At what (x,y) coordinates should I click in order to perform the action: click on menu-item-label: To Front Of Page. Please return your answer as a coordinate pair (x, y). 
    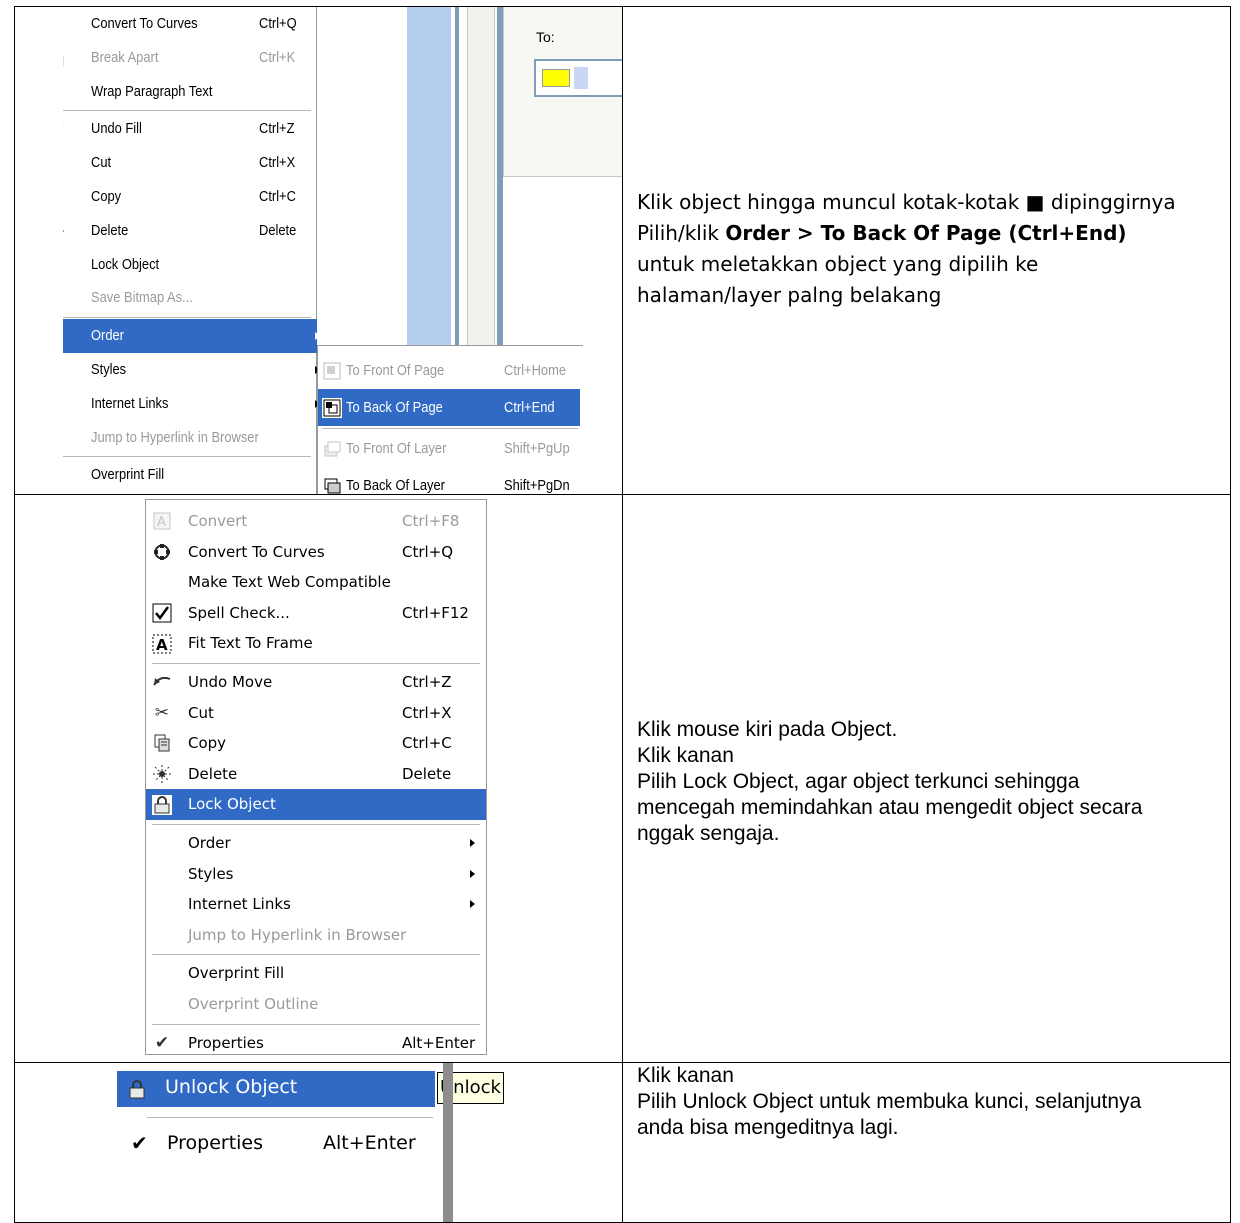
    Looking at the image, I should click on (395, 370).